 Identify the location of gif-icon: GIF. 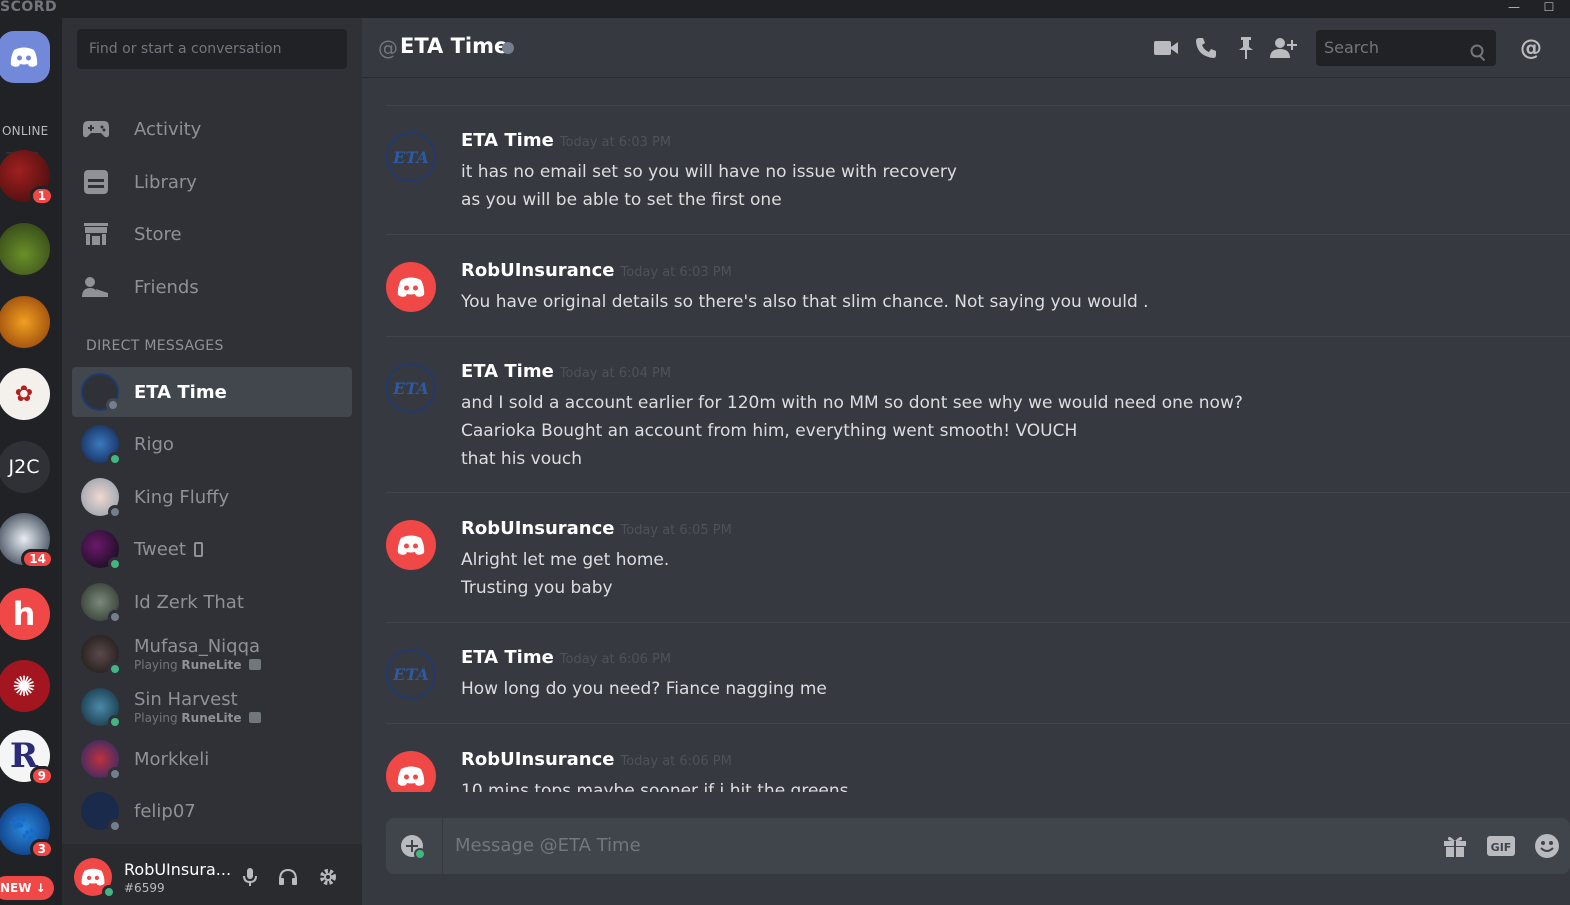
(1501, 846).